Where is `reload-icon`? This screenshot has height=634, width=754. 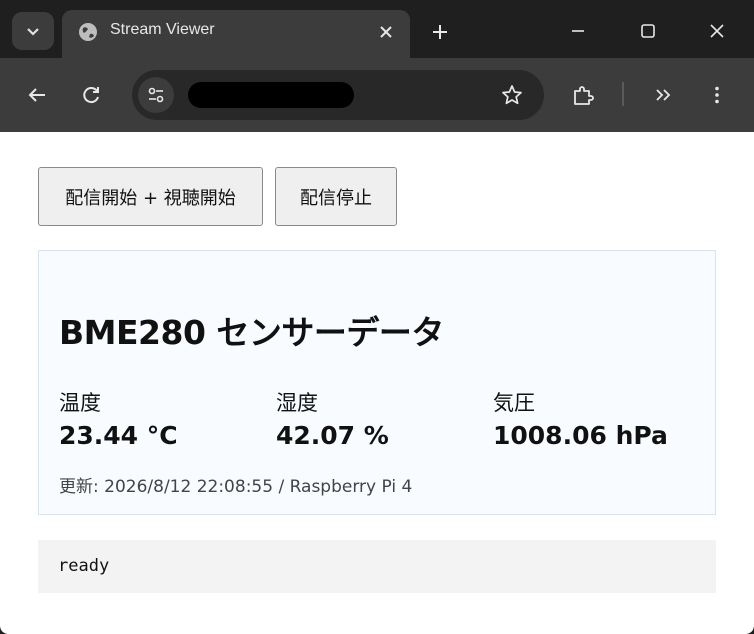
reload-icon is located at coordinates (91, 95).